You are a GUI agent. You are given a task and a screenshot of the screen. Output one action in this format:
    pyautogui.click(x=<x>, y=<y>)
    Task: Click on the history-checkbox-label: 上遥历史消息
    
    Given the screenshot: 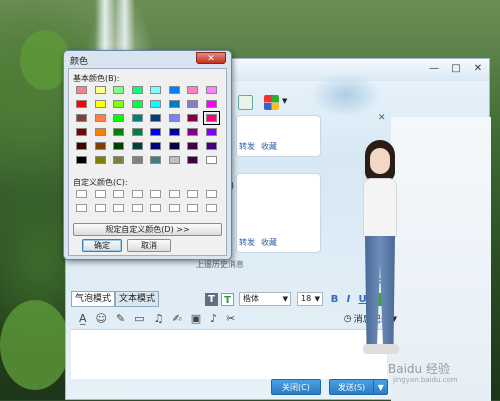 What is the action you would take?
    pyautogui.click(x=220, y=264)
    